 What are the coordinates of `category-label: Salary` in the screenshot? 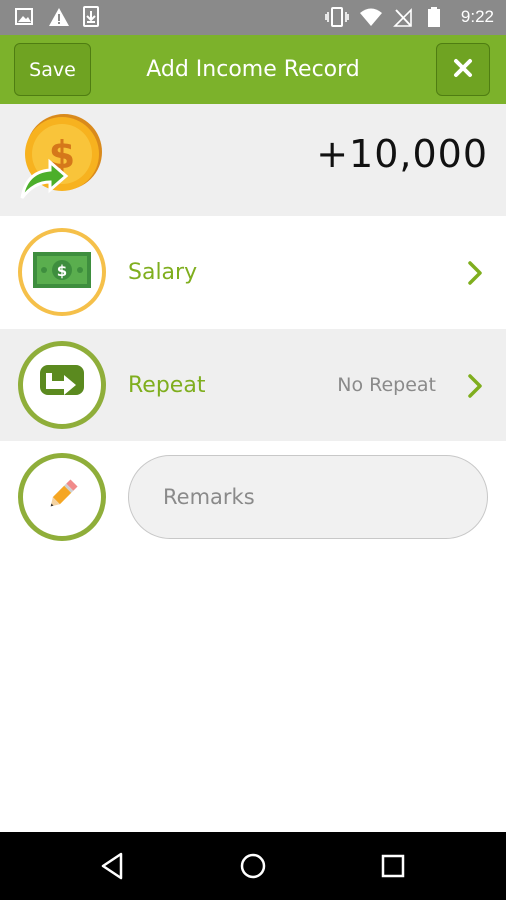 It's located at (163, 272).